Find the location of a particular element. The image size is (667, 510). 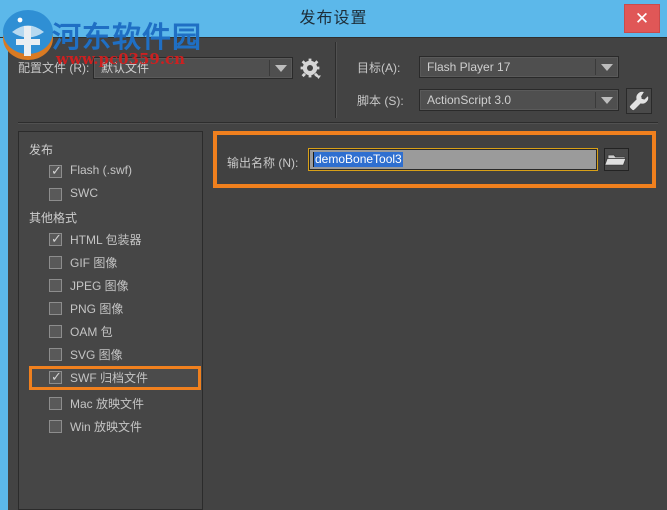

checkbox-mac-projector is located at coordinates (55, 403).